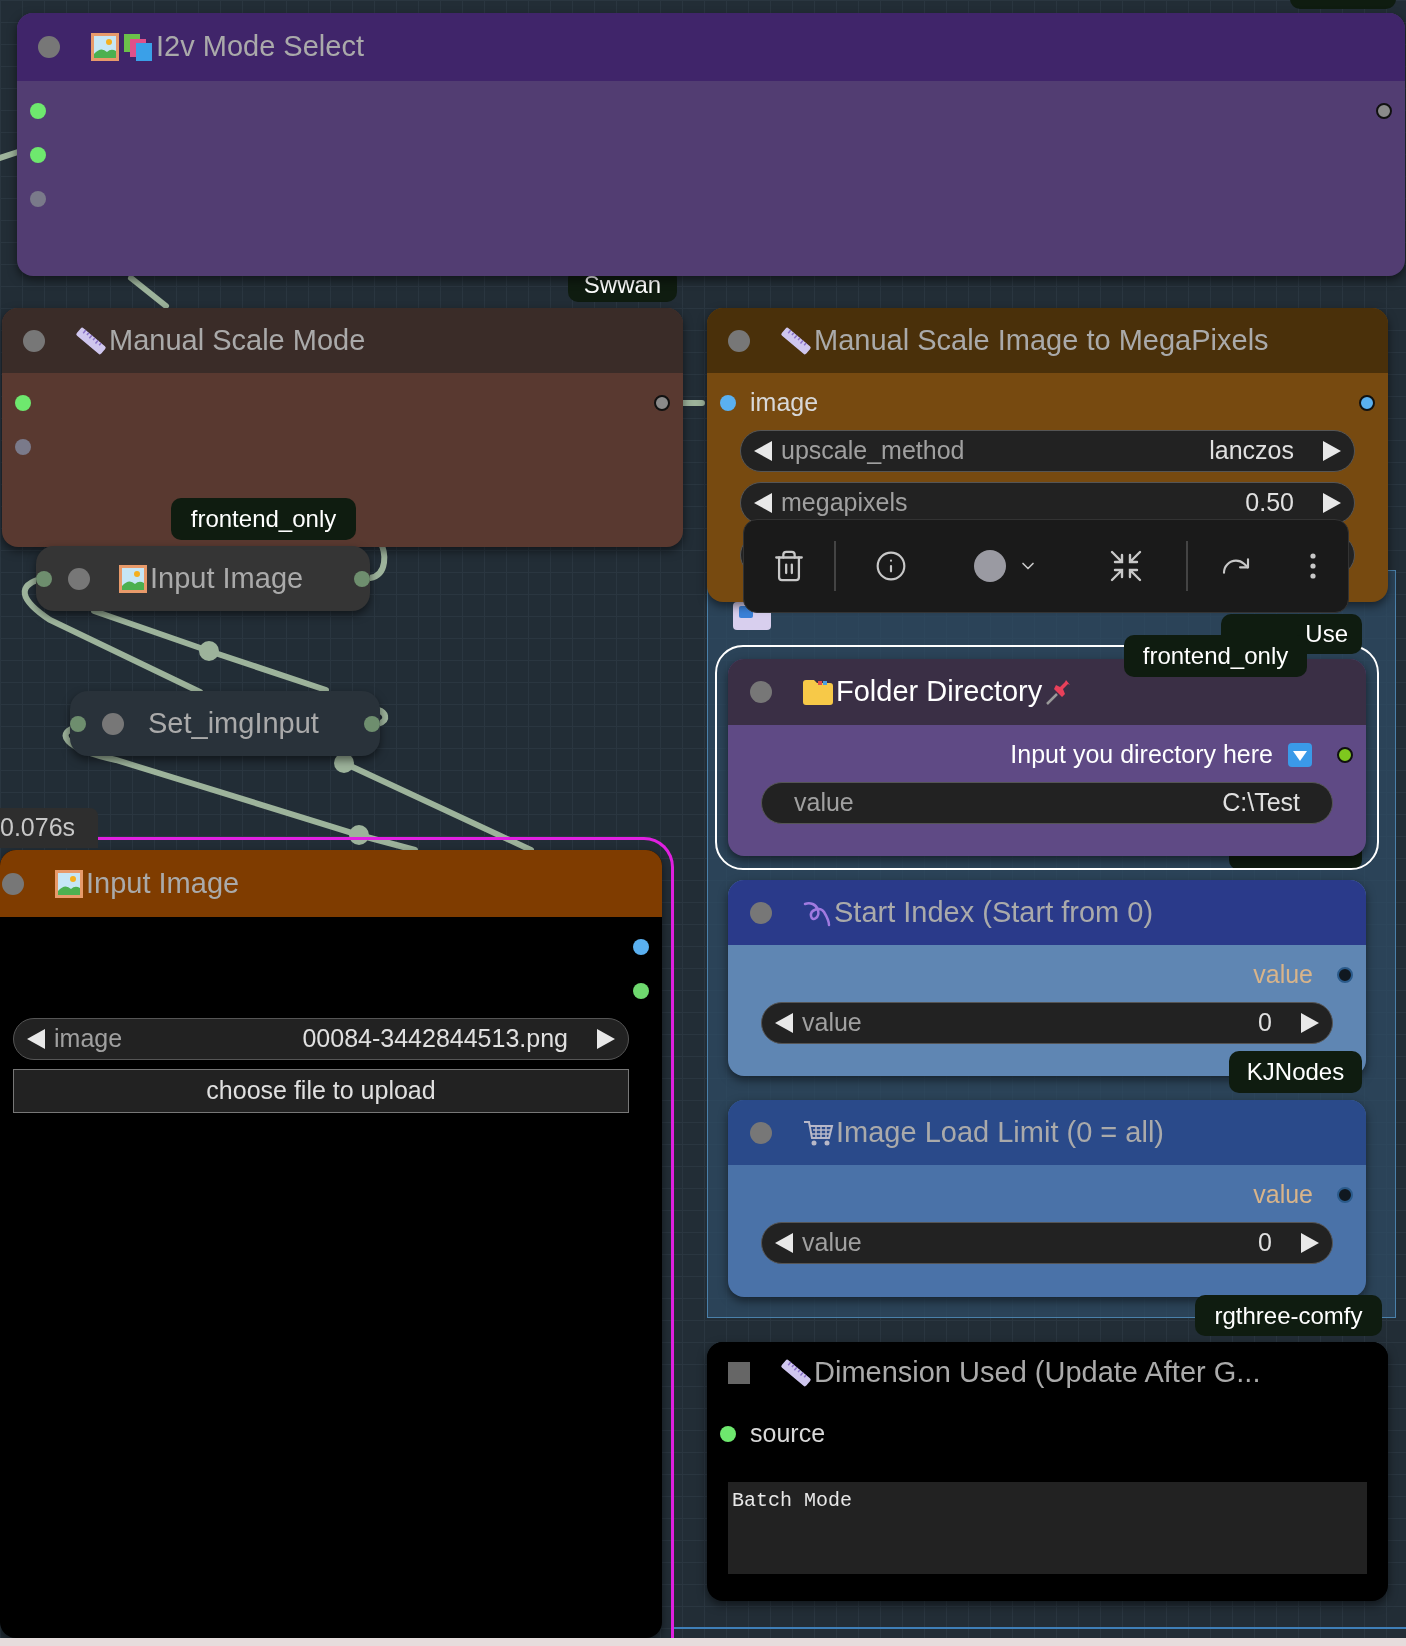 The image size is (1406, 1646). What do you see at coordinates (1295, 1072) in the screenshot?
I see `node-source-badge: KJNodes` at bounding box center [1295, 1072].